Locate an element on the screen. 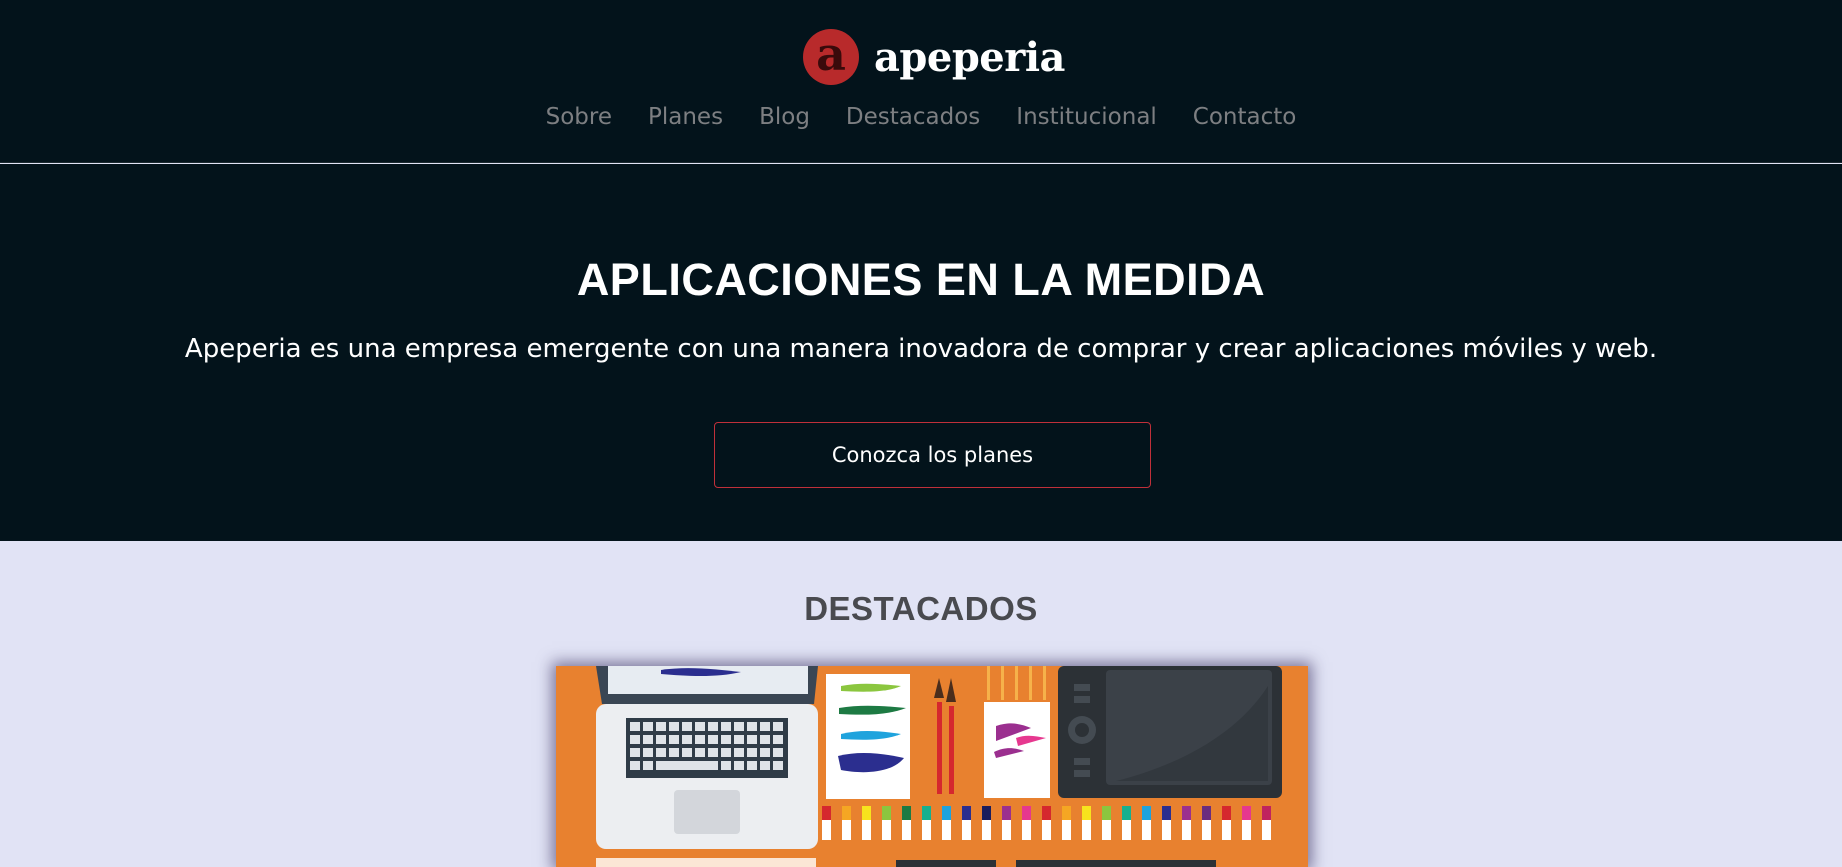 The width and height of the screenshot is (1842, 867). paint-tubes-row is located at coordinates (1046, 823).